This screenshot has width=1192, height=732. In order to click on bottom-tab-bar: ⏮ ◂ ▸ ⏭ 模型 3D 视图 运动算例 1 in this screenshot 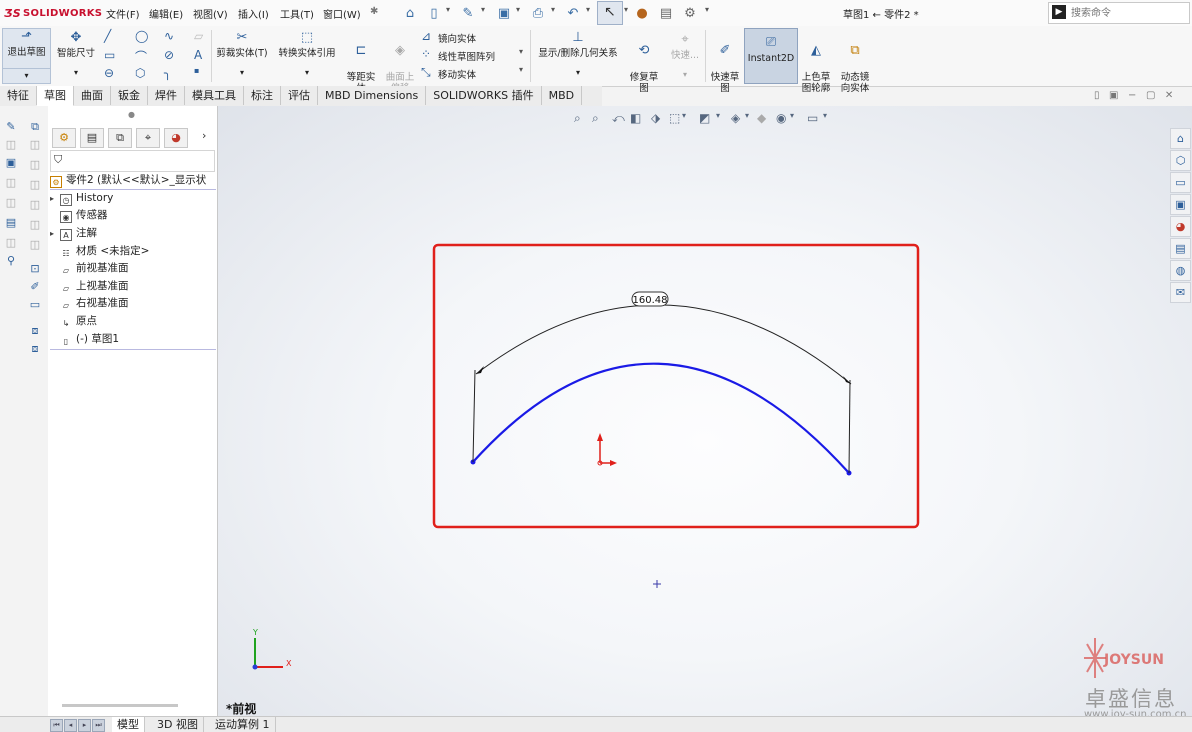, I will do `click(596, 724)`.